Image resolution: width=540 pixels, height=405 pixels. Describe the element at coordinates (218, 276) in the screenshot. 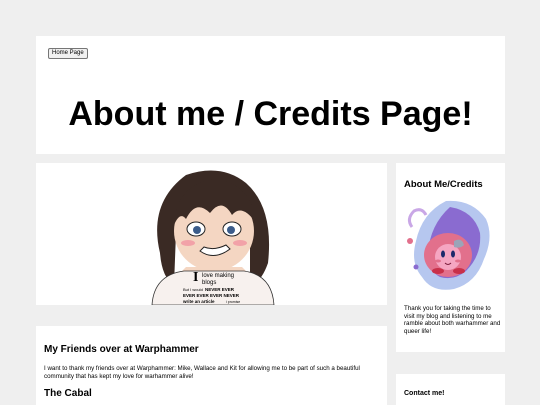

I see `shirt-line-1: love making` at that location.